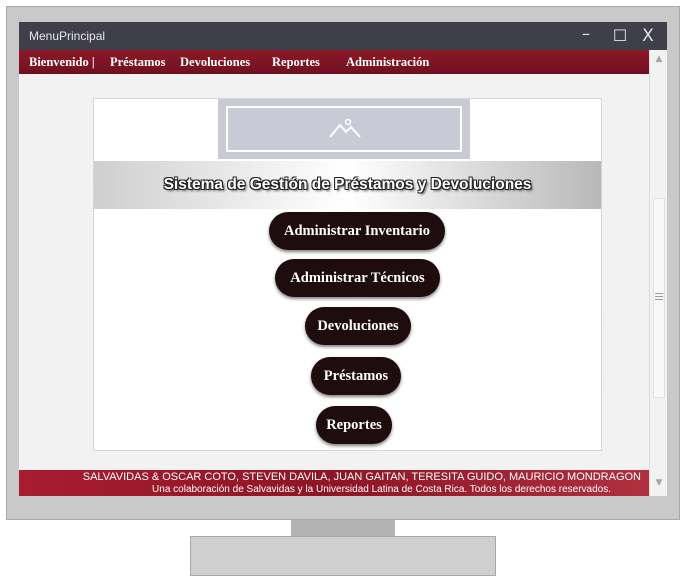 The height and width of the screenshot is (584, 686). I want to click on devoluciones-button: Devoluciones, so click(358, 326).